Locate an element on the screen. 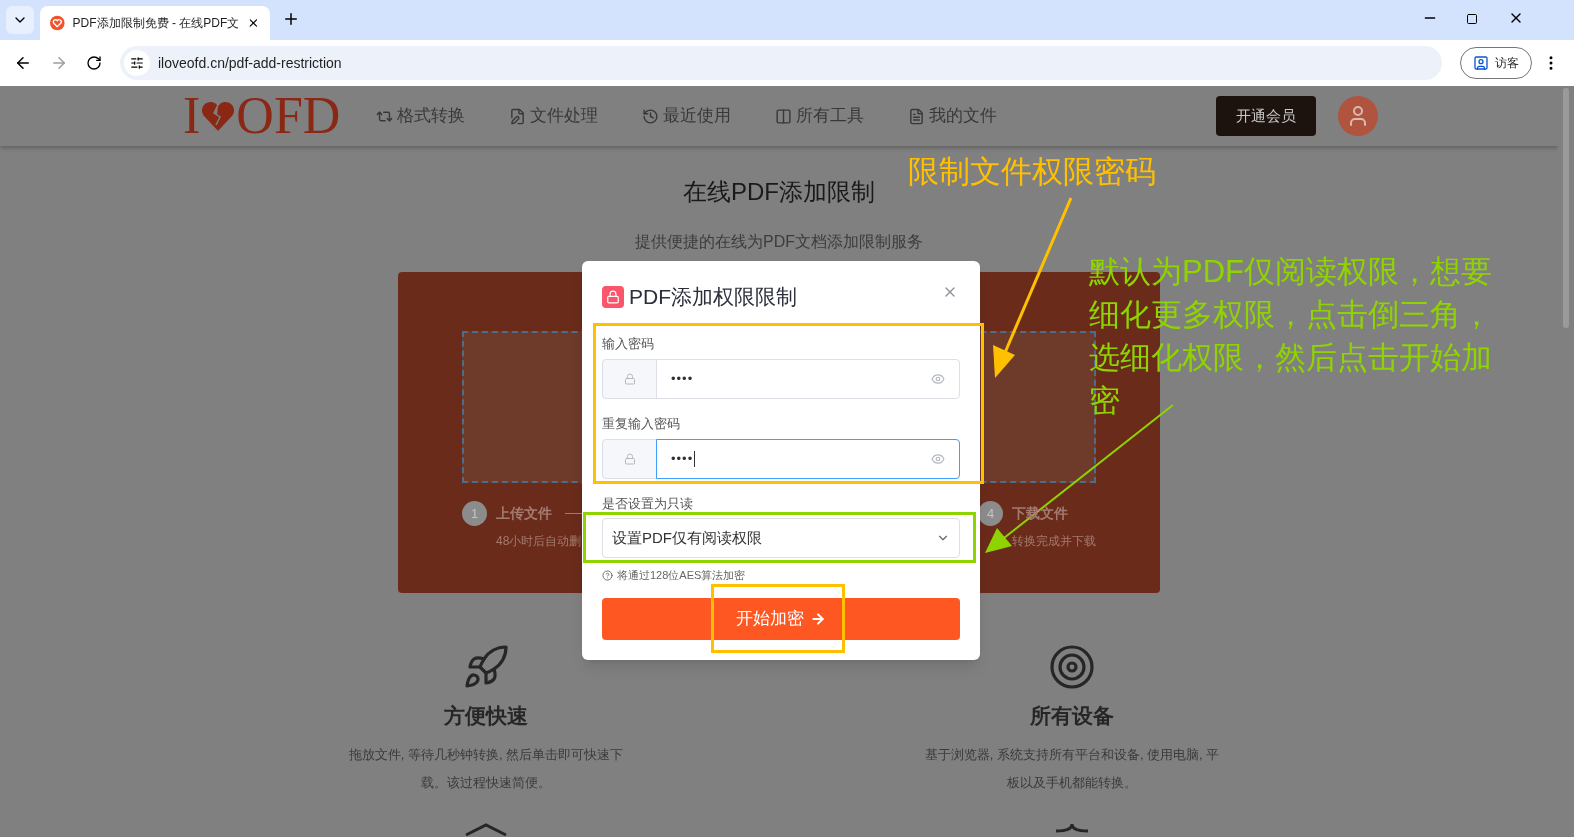 This screenshot has height=837, width=1574. readonly-select: 设置PDF仅有阅读权限 is located at coordinates (781, 538).